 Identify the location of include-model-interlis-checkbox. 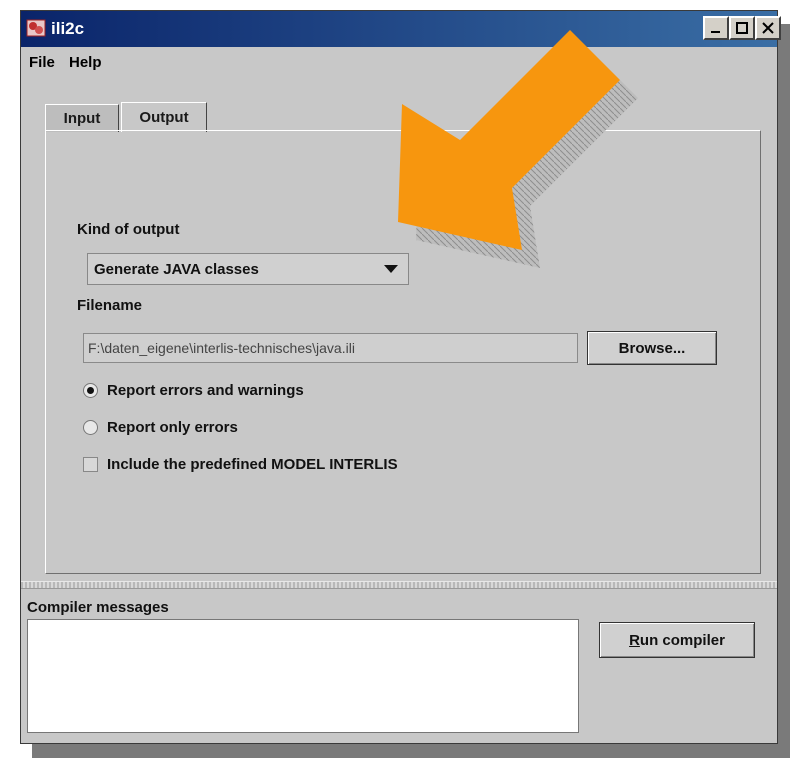
(90, 464).